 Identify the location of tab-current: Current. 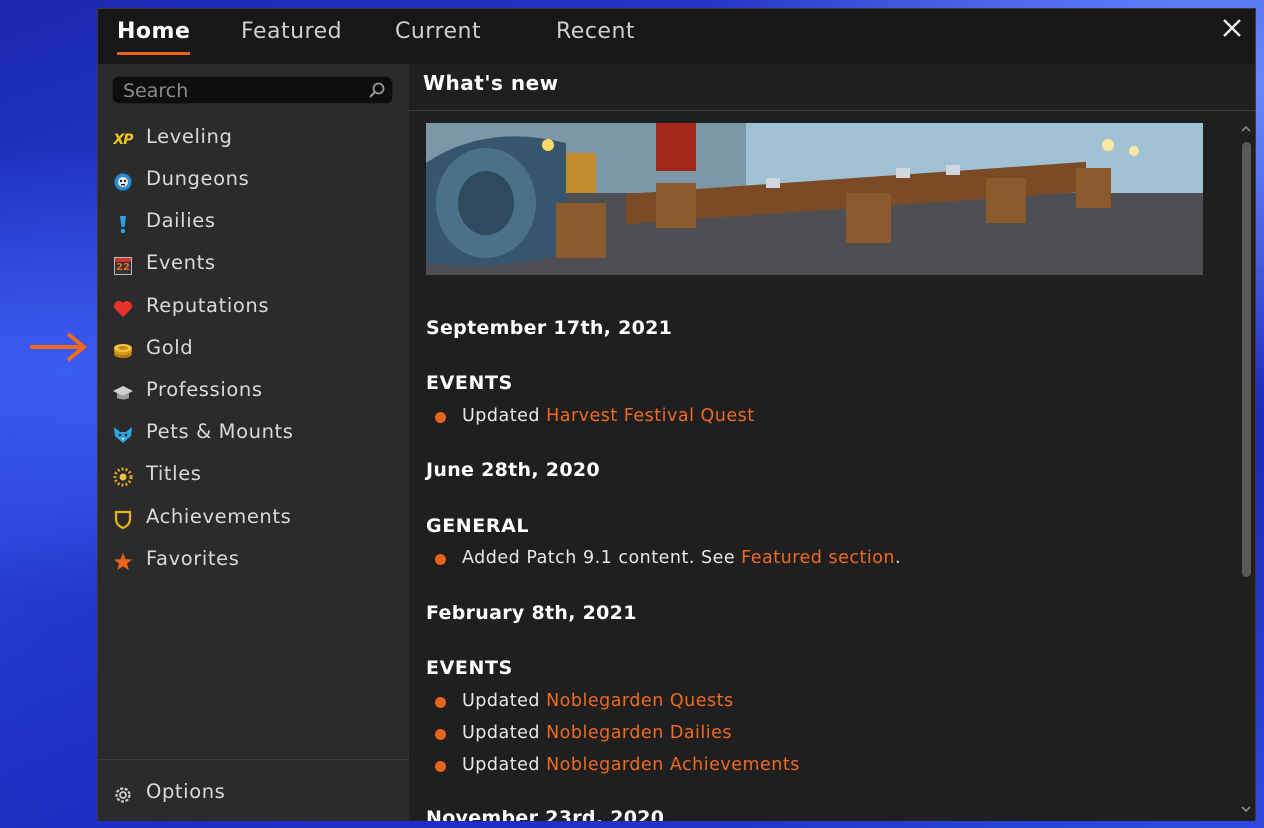
(438, 36).